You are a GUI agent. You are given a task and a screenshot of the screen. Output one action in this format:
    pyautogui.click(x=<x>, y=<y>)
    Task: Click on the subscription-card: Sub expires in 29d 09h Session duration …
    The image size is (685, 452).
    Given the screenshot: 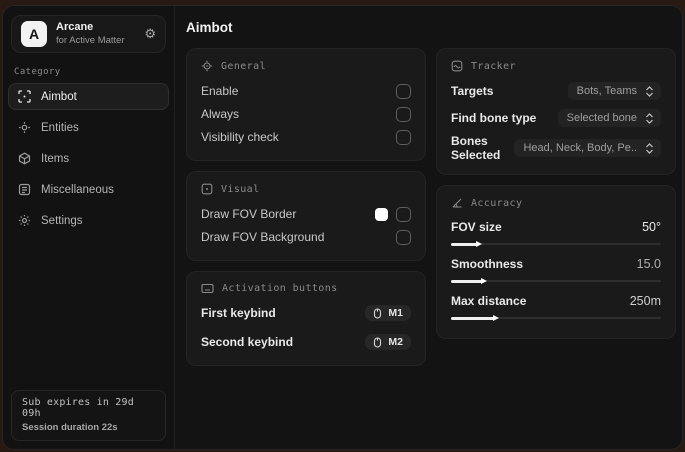 What is the action you would take?
    pyautogui.click(x=88, y=415)
    